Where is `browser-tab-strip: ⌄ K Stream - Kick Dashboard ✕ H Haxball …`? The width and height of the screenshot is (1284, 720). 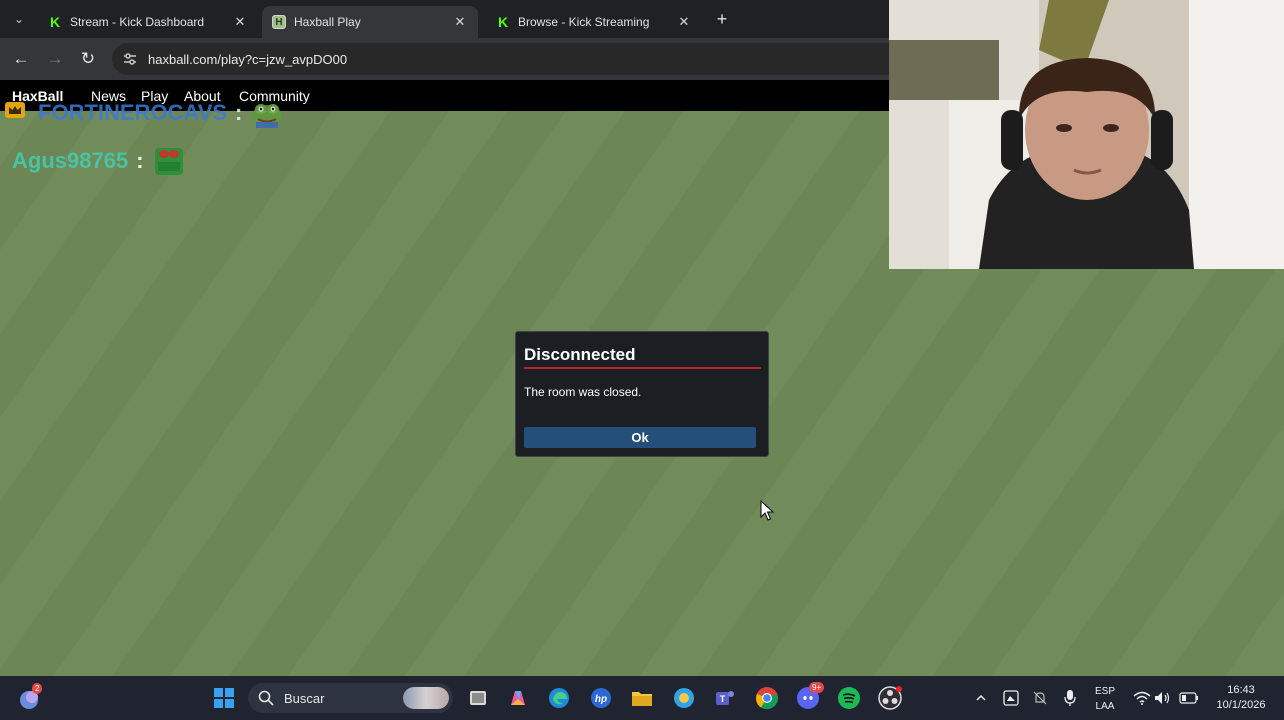 browser-tab-strip: ⌄ K Stream - Kick Dashboard ✕ H Haxball … is located at coordinates (444, 19).